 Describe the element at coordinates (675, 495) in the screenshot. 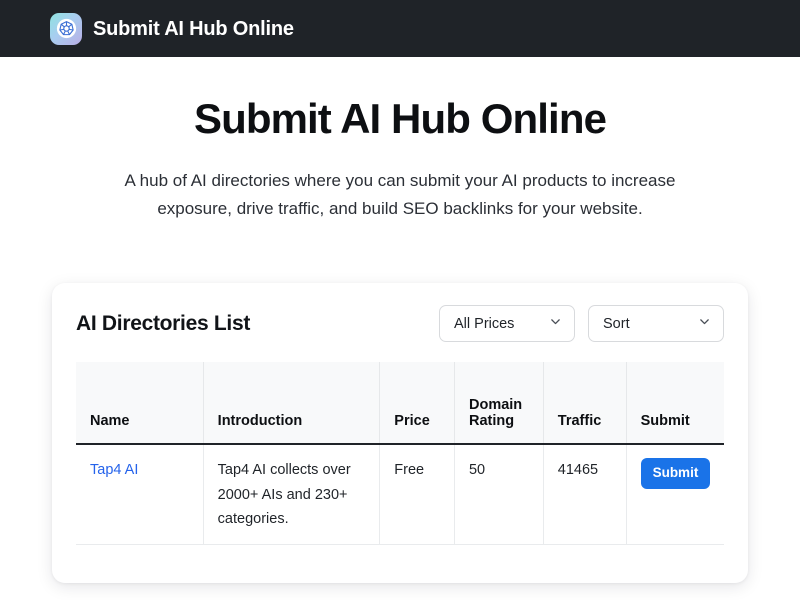

I see `cell-submit: Submit` at that location.